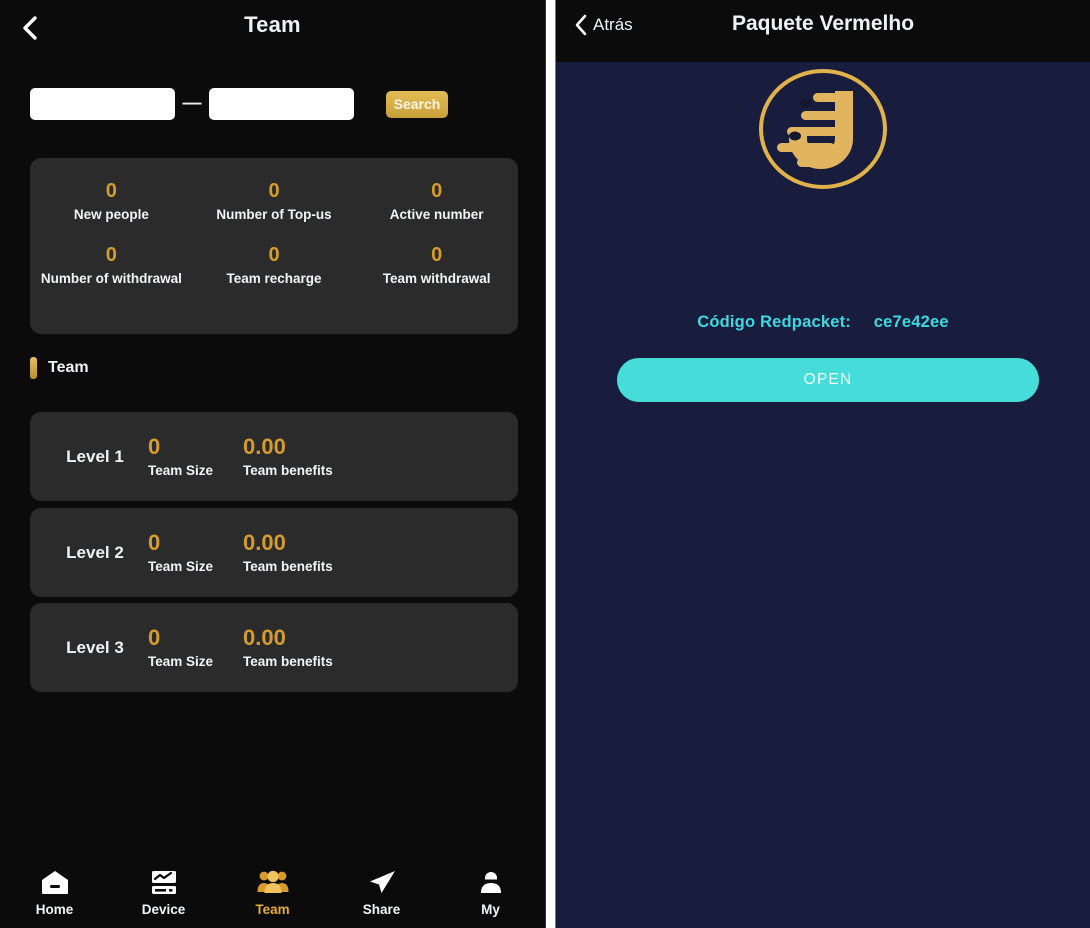 The height and width of the screenshot is (928, 1090). I want to click on nav-item-share: Share, so click(381, 892).